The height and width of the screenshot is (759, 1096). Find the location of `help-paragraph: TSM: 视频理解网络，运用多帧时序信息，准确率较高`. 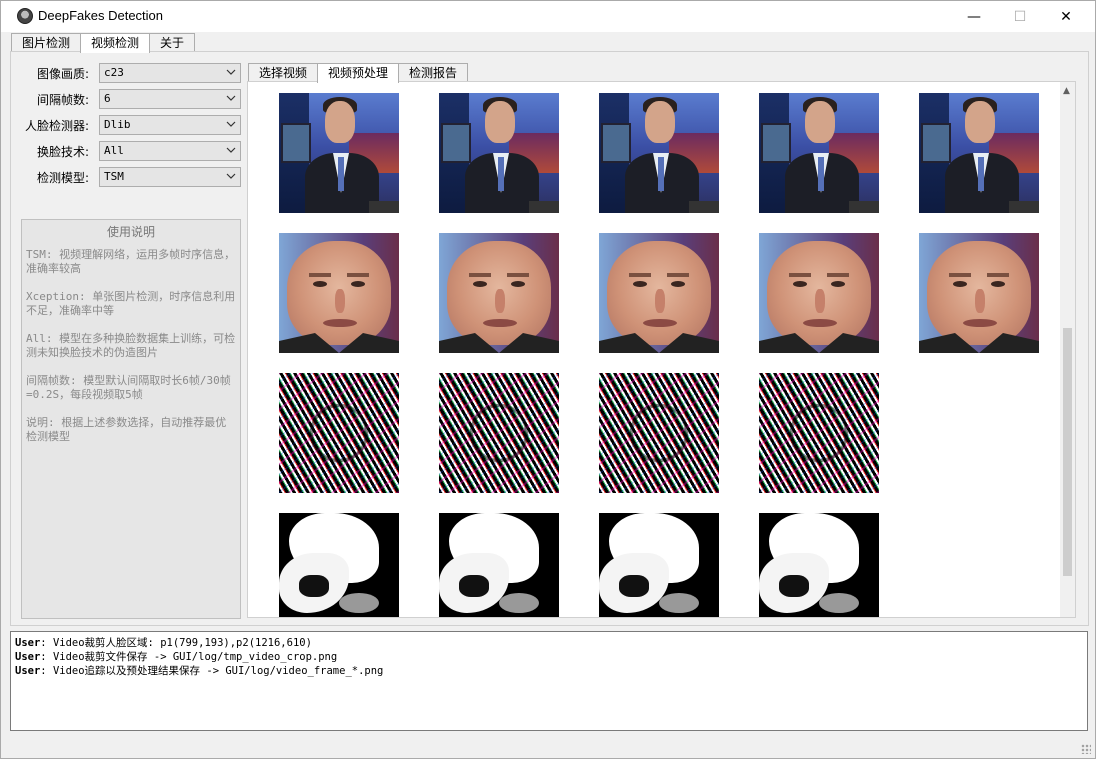

help-paragraph: TSM: 视频理解网络，运用多帧时序信息，准确率较高 is located at coordinates (131, 261).